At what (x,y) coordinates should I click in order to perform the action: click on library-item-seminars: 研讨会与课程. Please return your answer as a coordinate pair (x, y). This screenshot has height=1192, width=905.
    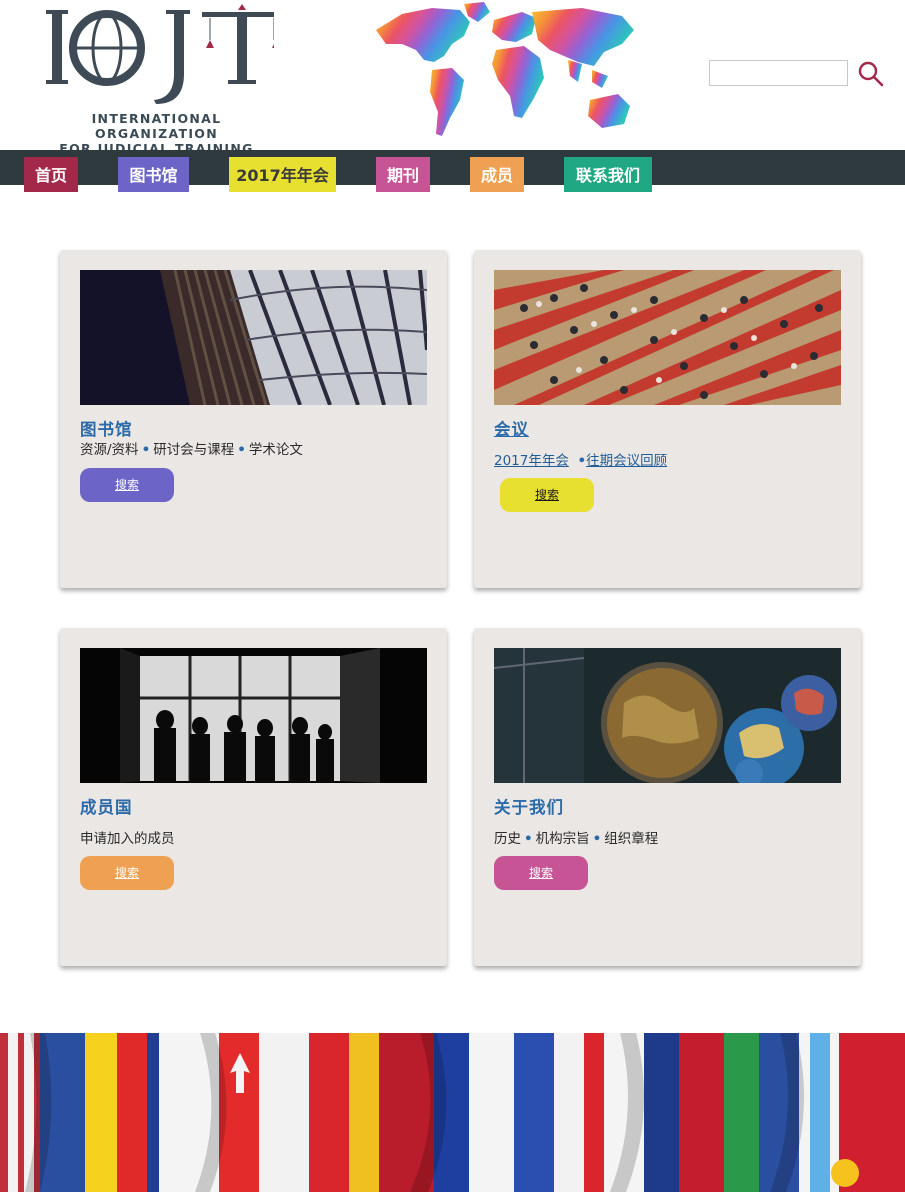
    Looking at the image, I should click on (194, 450).